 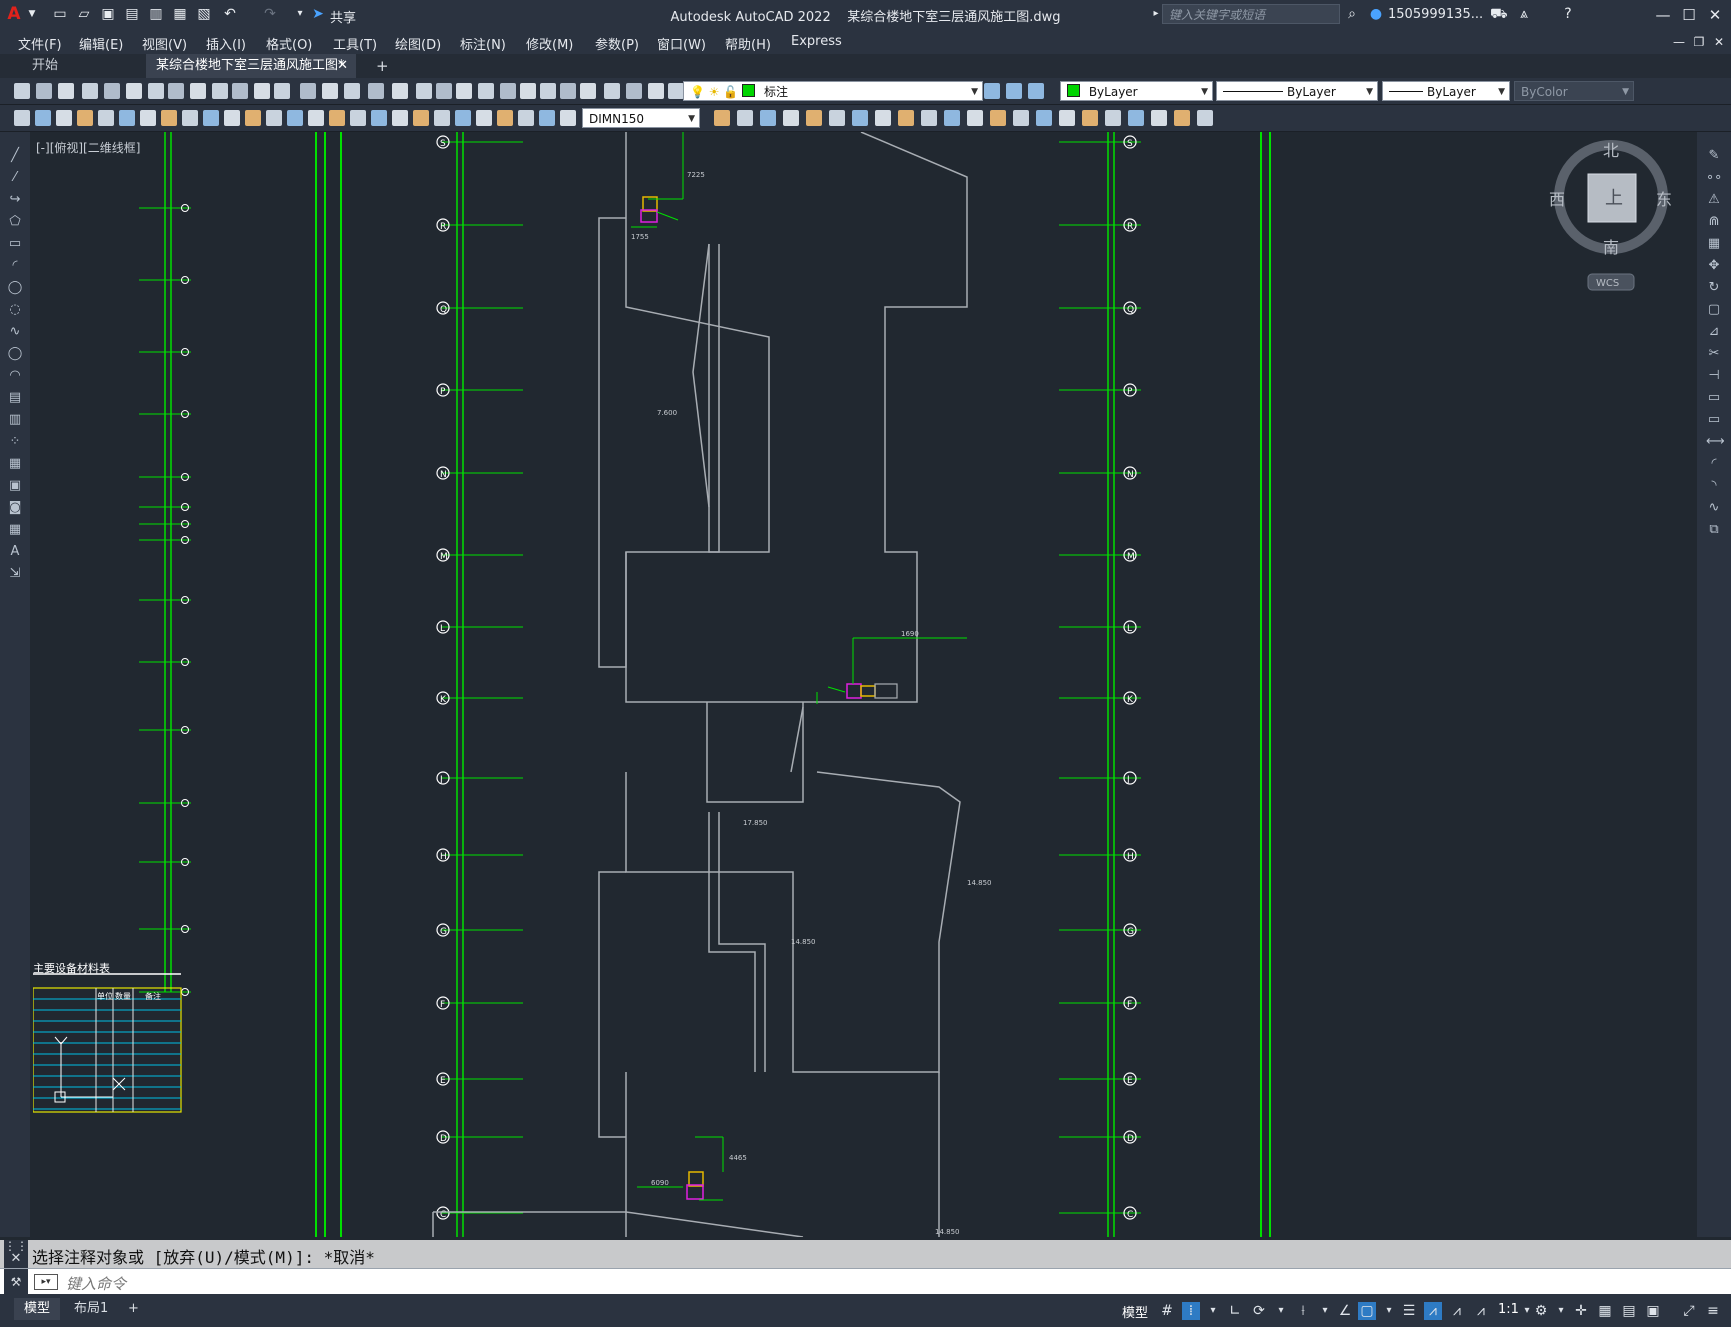 I want to click on menu-file: 文件(F), so click(x=40, y=43).